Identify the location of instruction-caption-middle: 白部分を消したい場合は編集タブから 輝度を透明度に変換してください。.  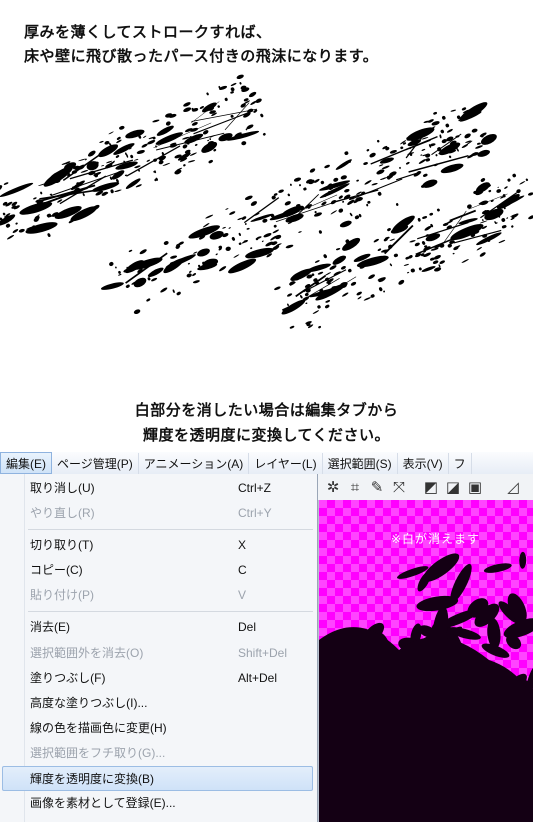
(266, 423).